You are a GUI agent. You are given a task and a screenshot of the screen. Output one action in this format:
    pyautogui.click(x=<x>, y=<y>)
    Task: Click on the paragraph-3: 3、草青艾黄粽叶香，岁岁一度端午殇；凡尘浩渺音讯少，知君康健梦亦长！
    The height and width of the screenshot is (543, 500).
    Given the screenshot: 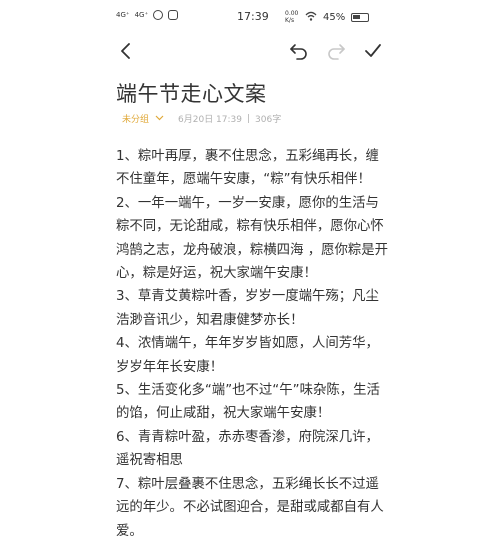 What is the action you would take?
    pyautogui.click(x=247, y=308)
    